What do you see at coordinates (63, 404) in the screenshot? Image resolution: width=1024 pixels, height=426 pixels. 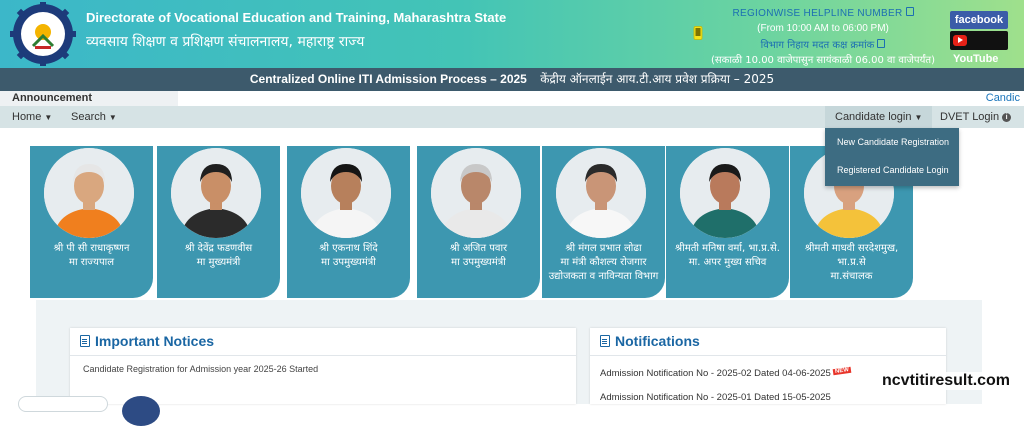 I see `bottom-widget` at bounding box center [63, 404].